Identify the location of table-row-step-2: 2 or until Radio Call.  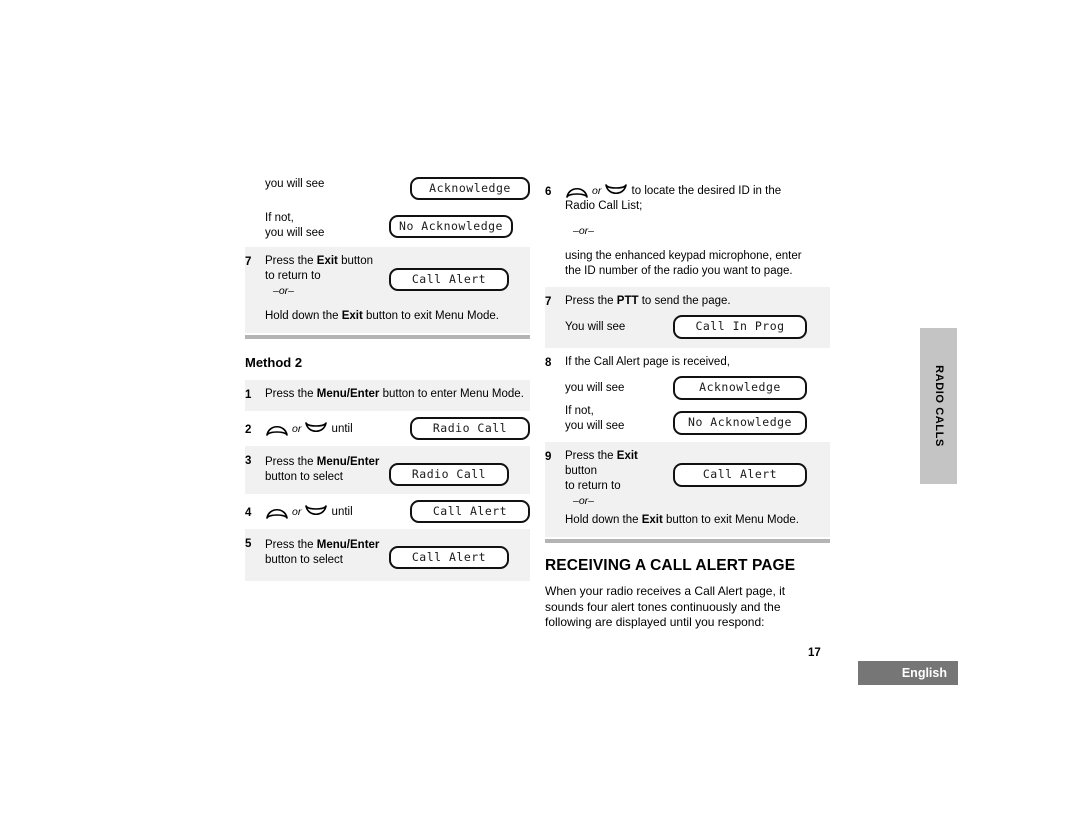
(387, 428).